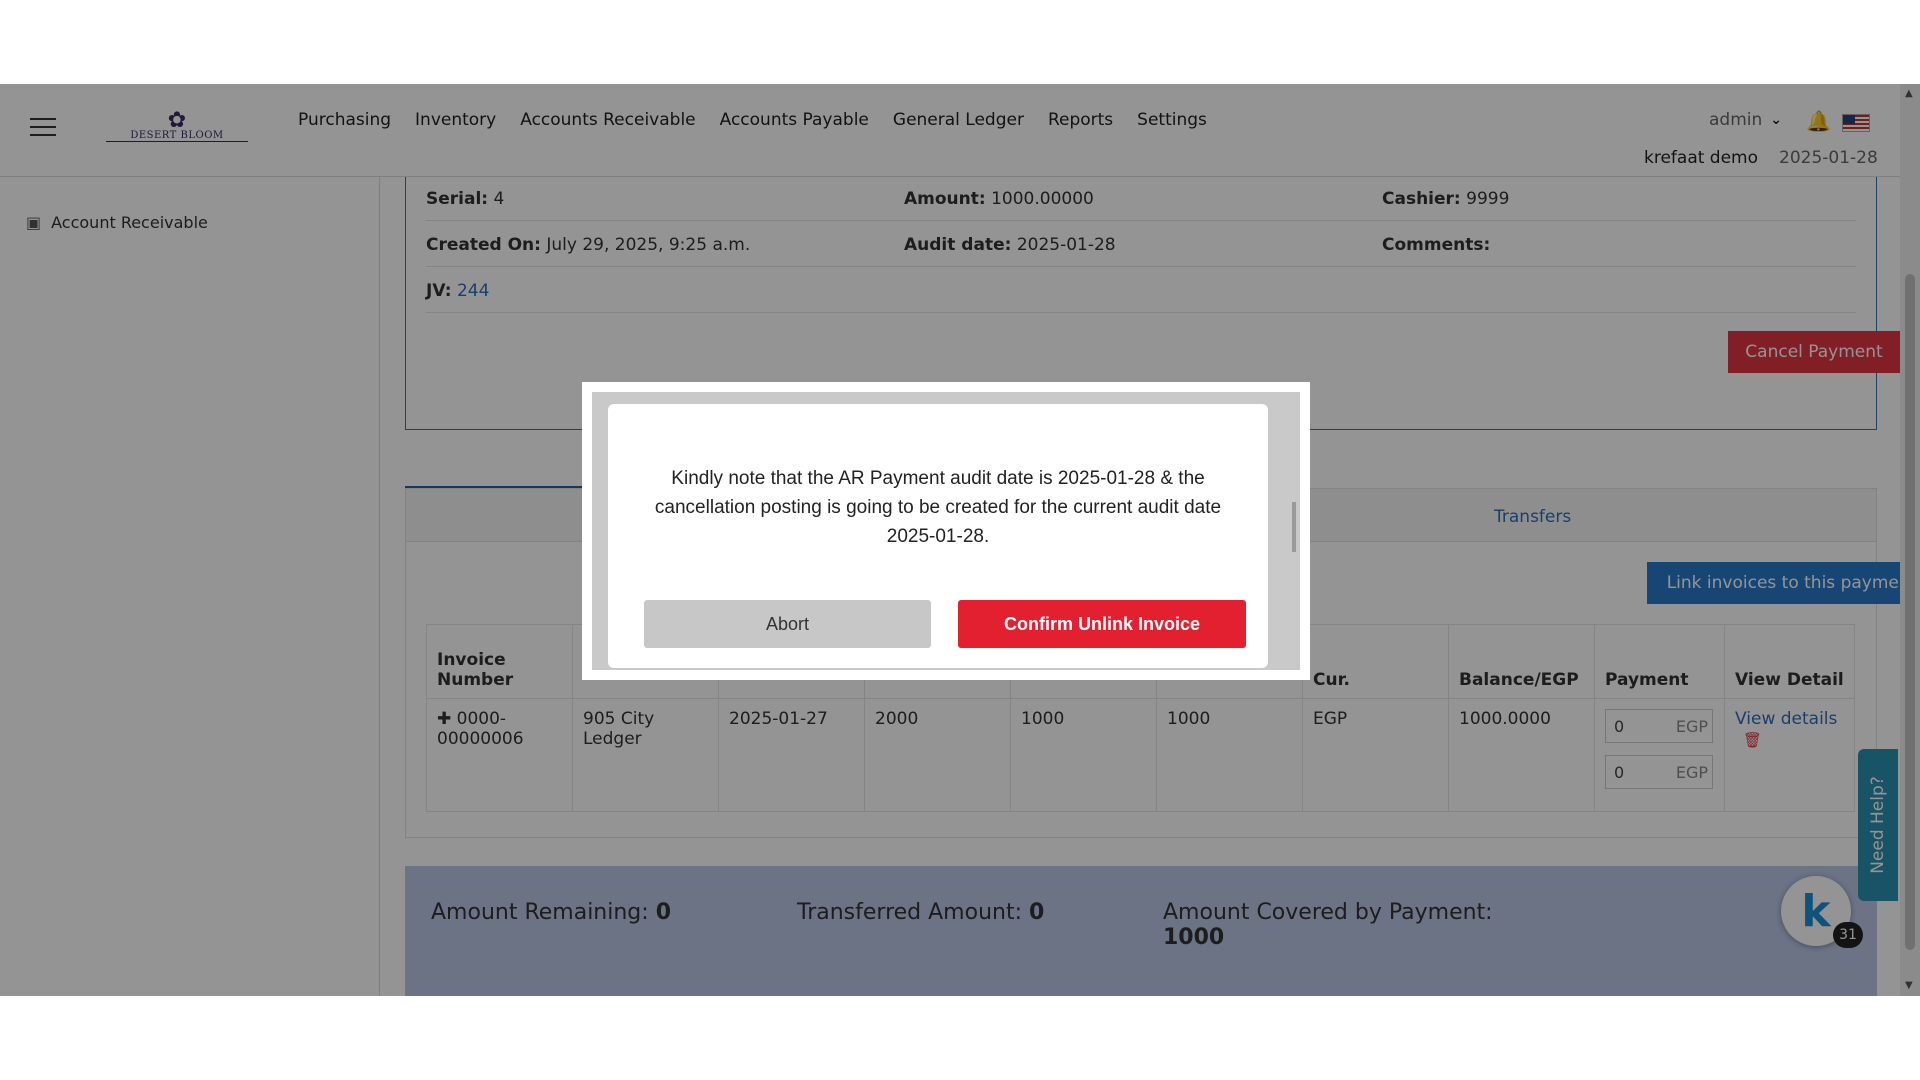 The width and height of the screenshot is (1920, 1080). What do you see at coordinates (1102, 624) in the screenshot?
I see `confirm-unlink-invoice-button: Confirm Unlink Invoice` at bounding box center [1102, 624].